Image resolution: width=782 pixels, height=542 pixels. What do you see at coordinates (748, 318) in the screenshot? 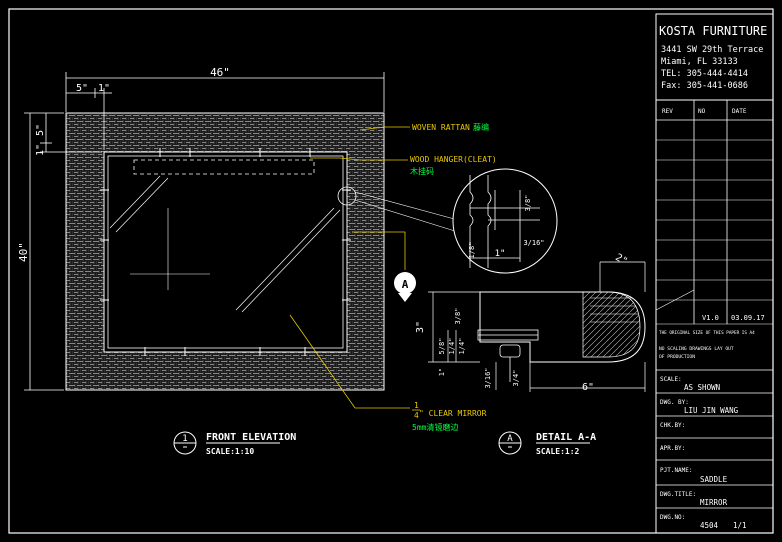
I see `version-date: 03.09.17` at bounding box center [748, 318].